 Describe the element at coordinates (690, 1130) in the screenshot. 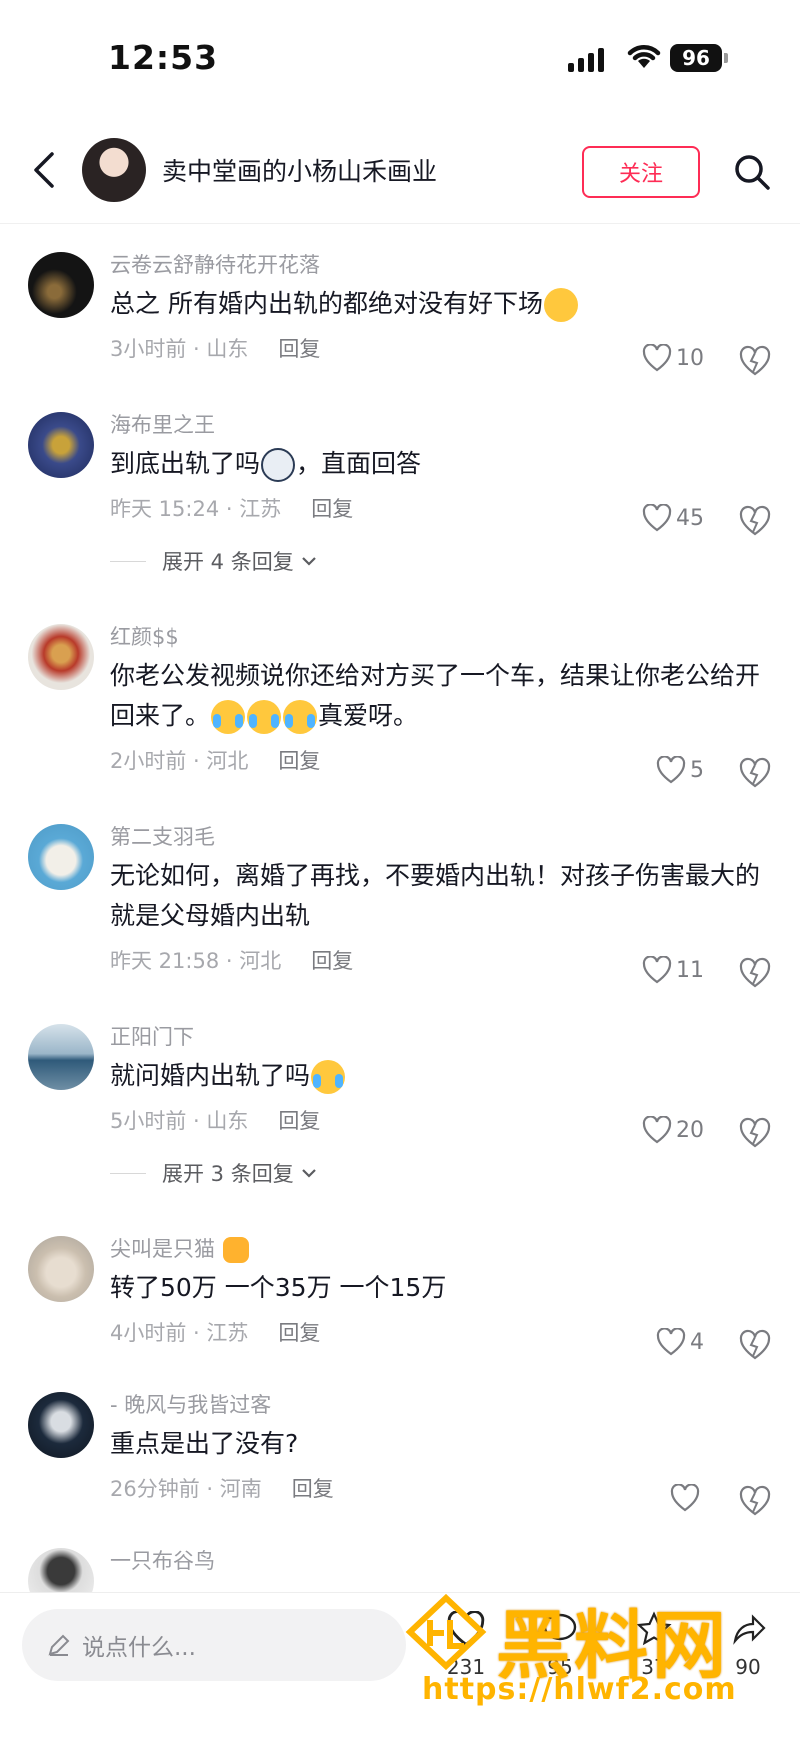

I see `like-count: 20` at that location.